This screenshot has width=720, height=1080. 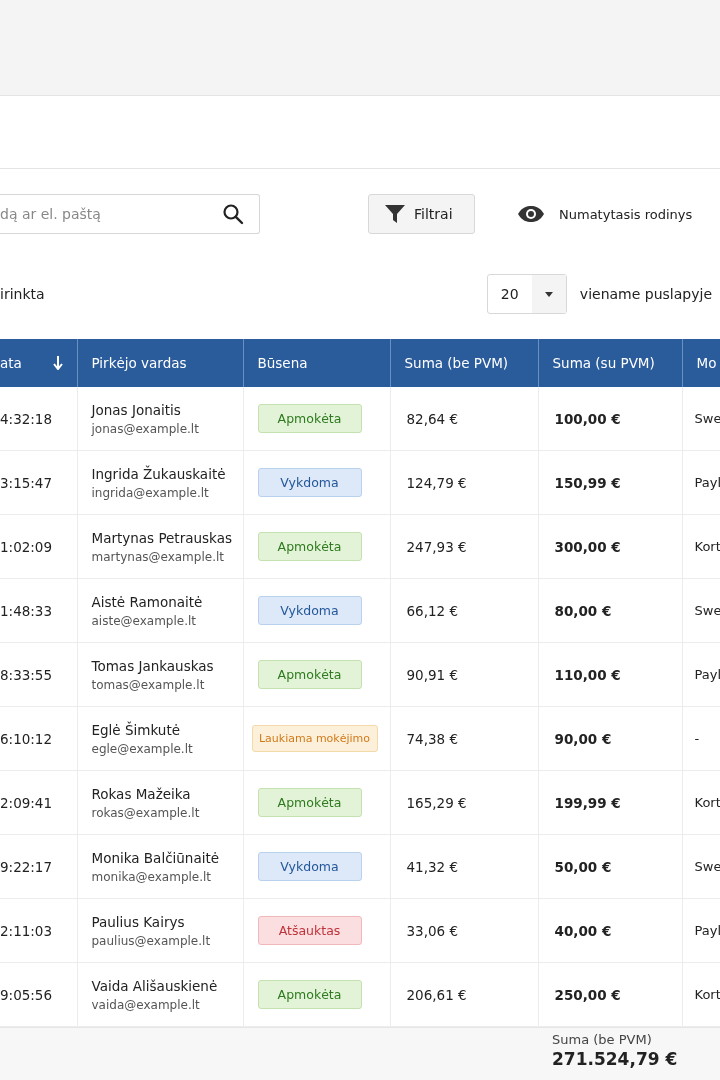 What do you see at coordinates (22, 294) in the screenshot?
I see `selection-text: irinkta` at bounding box center [22, 294].